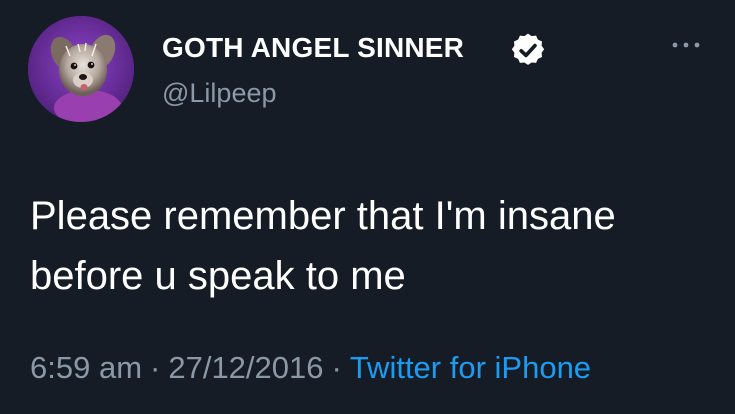  Describe the element at coordinates (528, 49) in the screenshot. I see `verified-badge-icon` at that location.